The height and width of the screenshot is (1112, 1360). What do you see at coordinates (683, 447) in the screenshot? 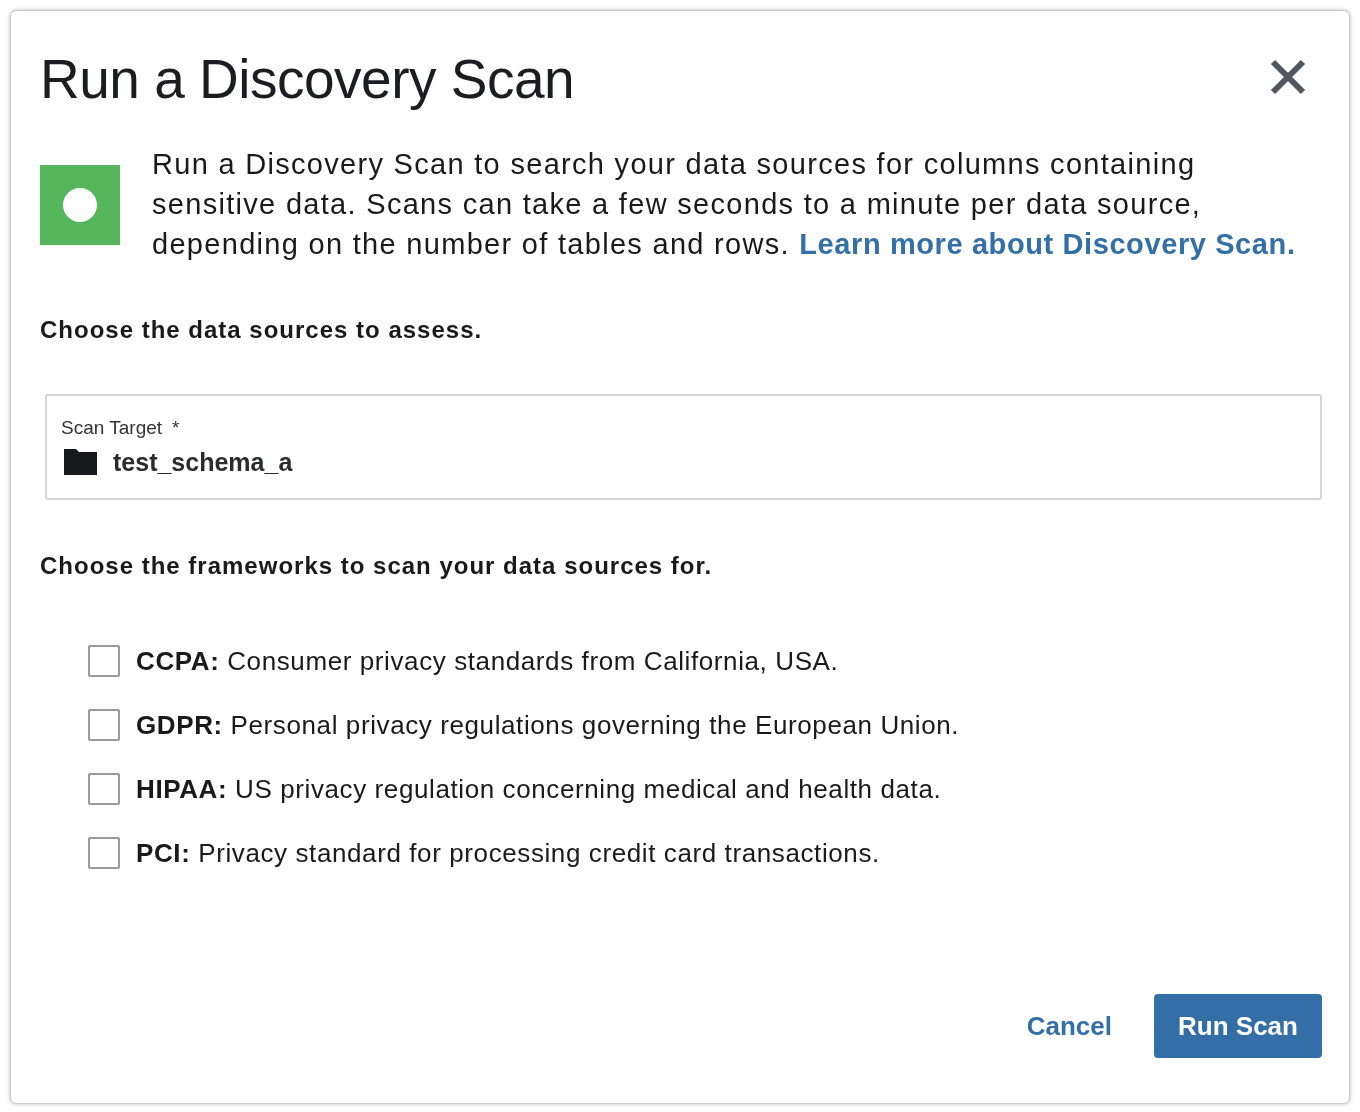
I see `scan-target-field: Scan Target * test_schema_a` at bounding box center [683, 447].